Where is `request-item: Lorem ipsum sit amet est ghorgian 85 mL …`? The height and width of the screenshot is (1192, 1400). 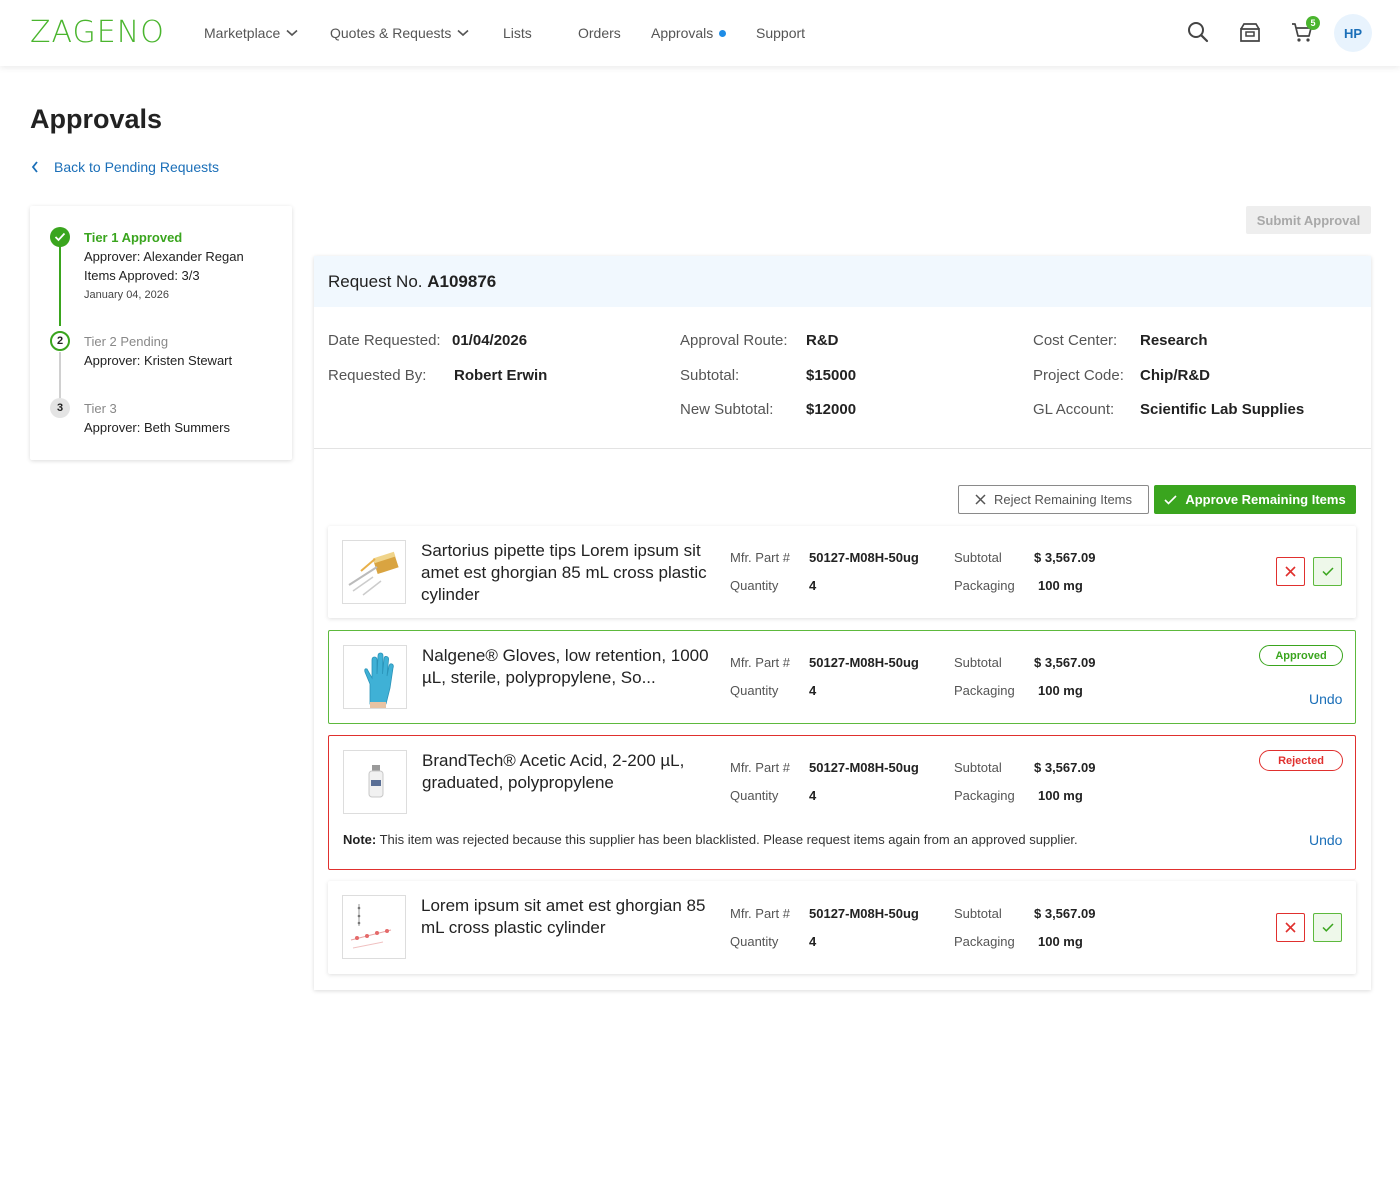 request-item: Lorem ipsum sit amet est ghorgian 85 mL … is located at coordinates (842, 927).